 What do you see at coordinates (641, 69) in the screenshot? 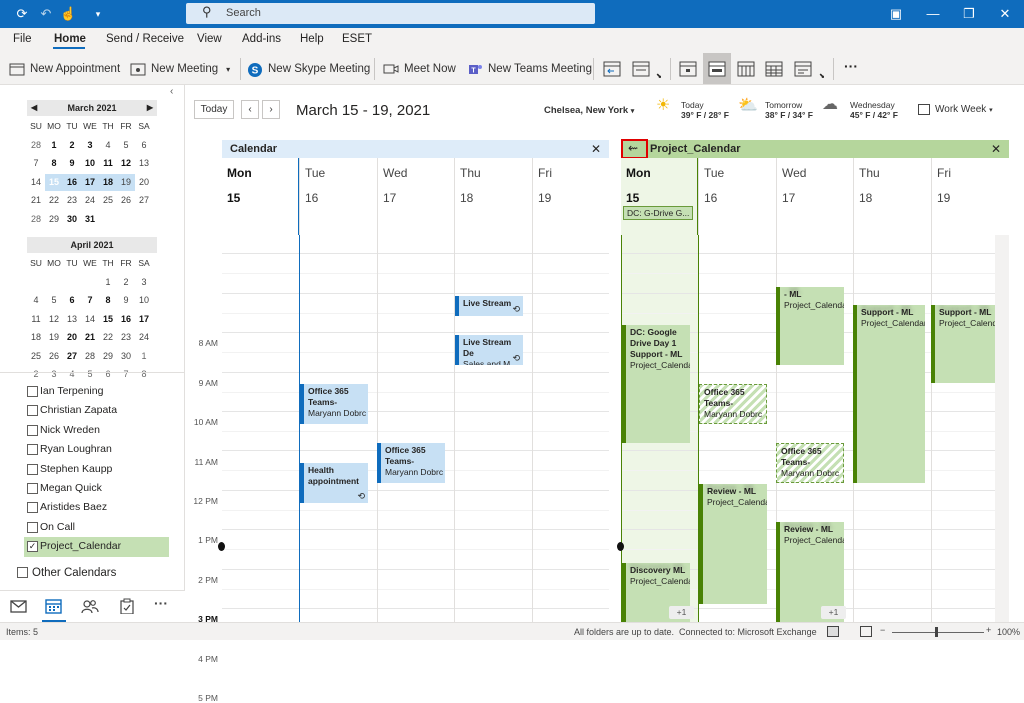
I see `go-forward-icon` at bounding box center [641, 69].